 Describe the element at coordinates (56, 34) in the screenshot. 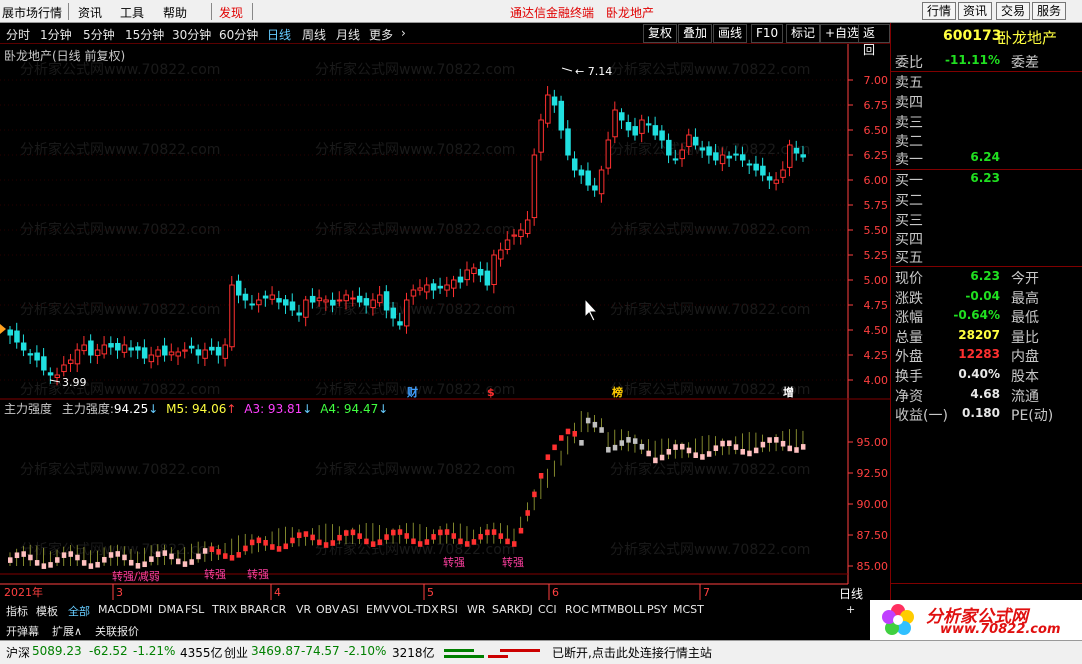

I see `tf-1min: 1分钟` at that location.